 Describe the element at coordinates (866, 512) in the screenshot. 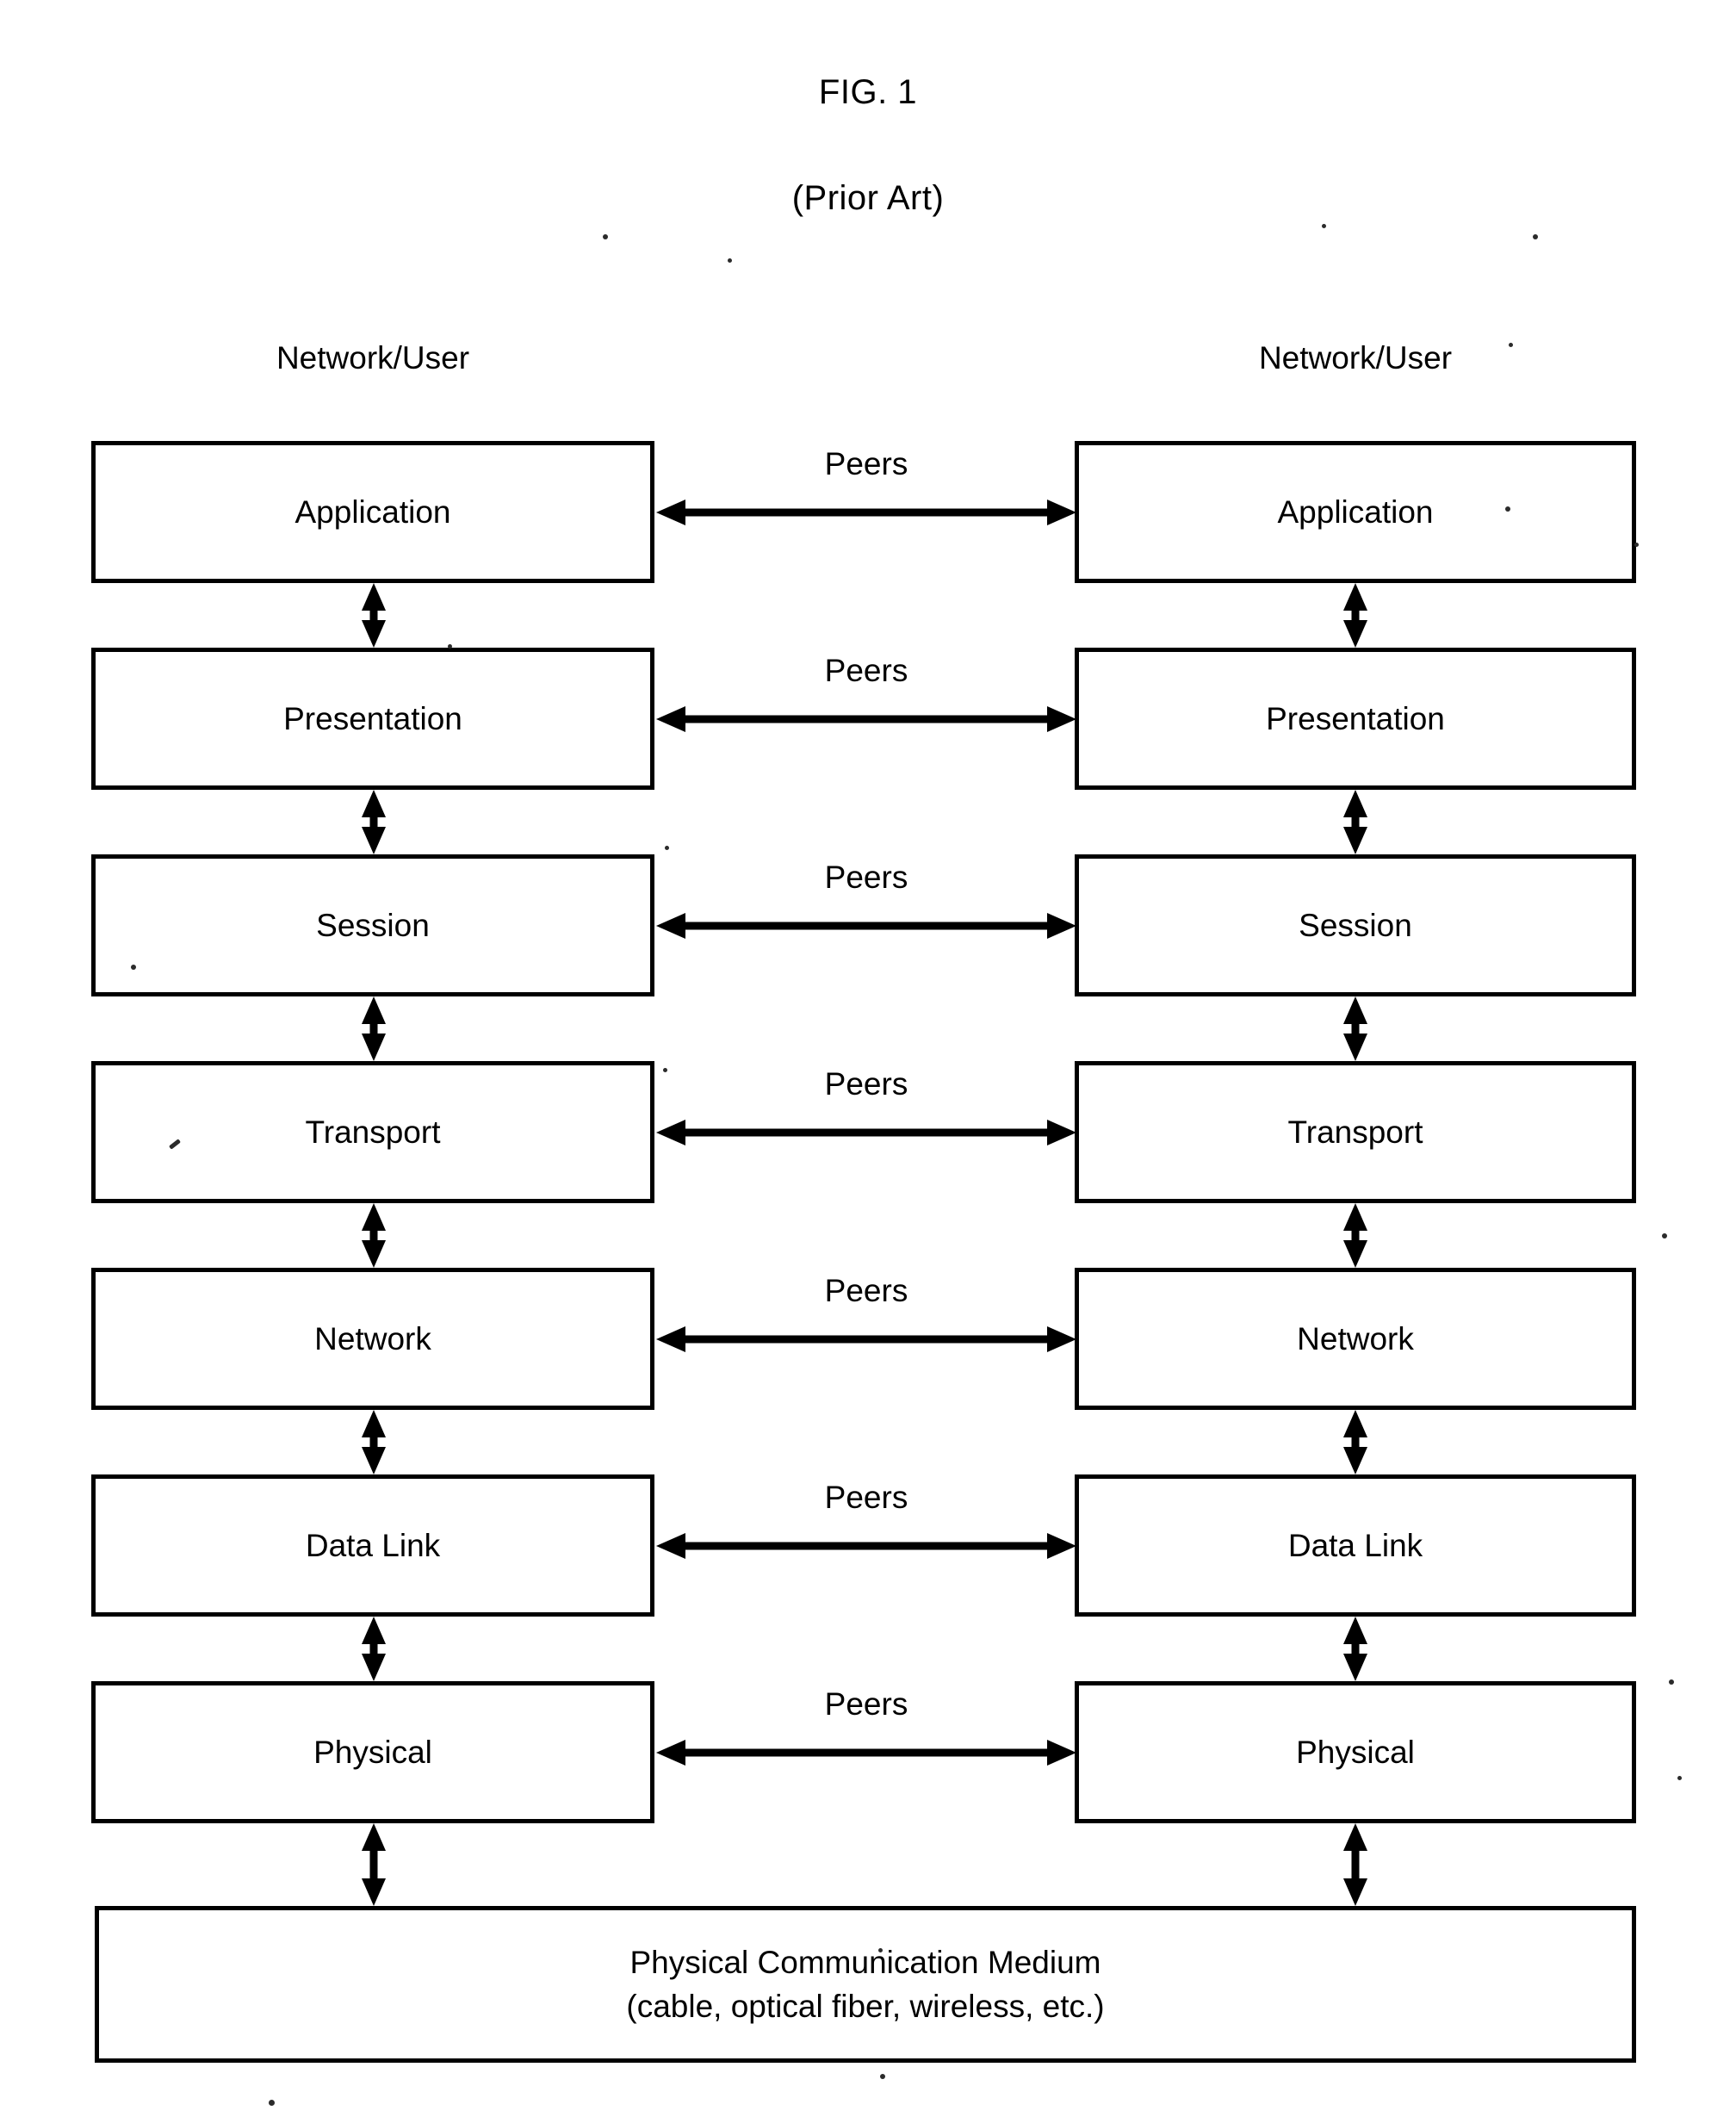

I see `peer-arrow-application` at that location.